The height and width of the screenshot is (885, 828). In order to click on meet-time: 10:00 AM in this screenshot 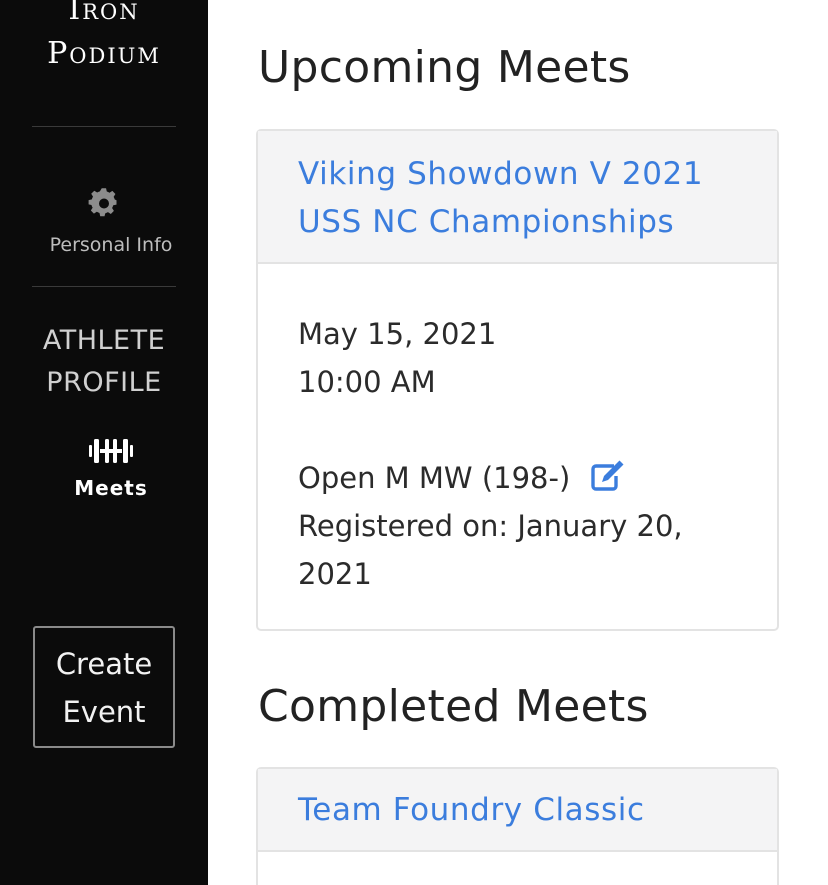, I will do `click(367, 382)`.